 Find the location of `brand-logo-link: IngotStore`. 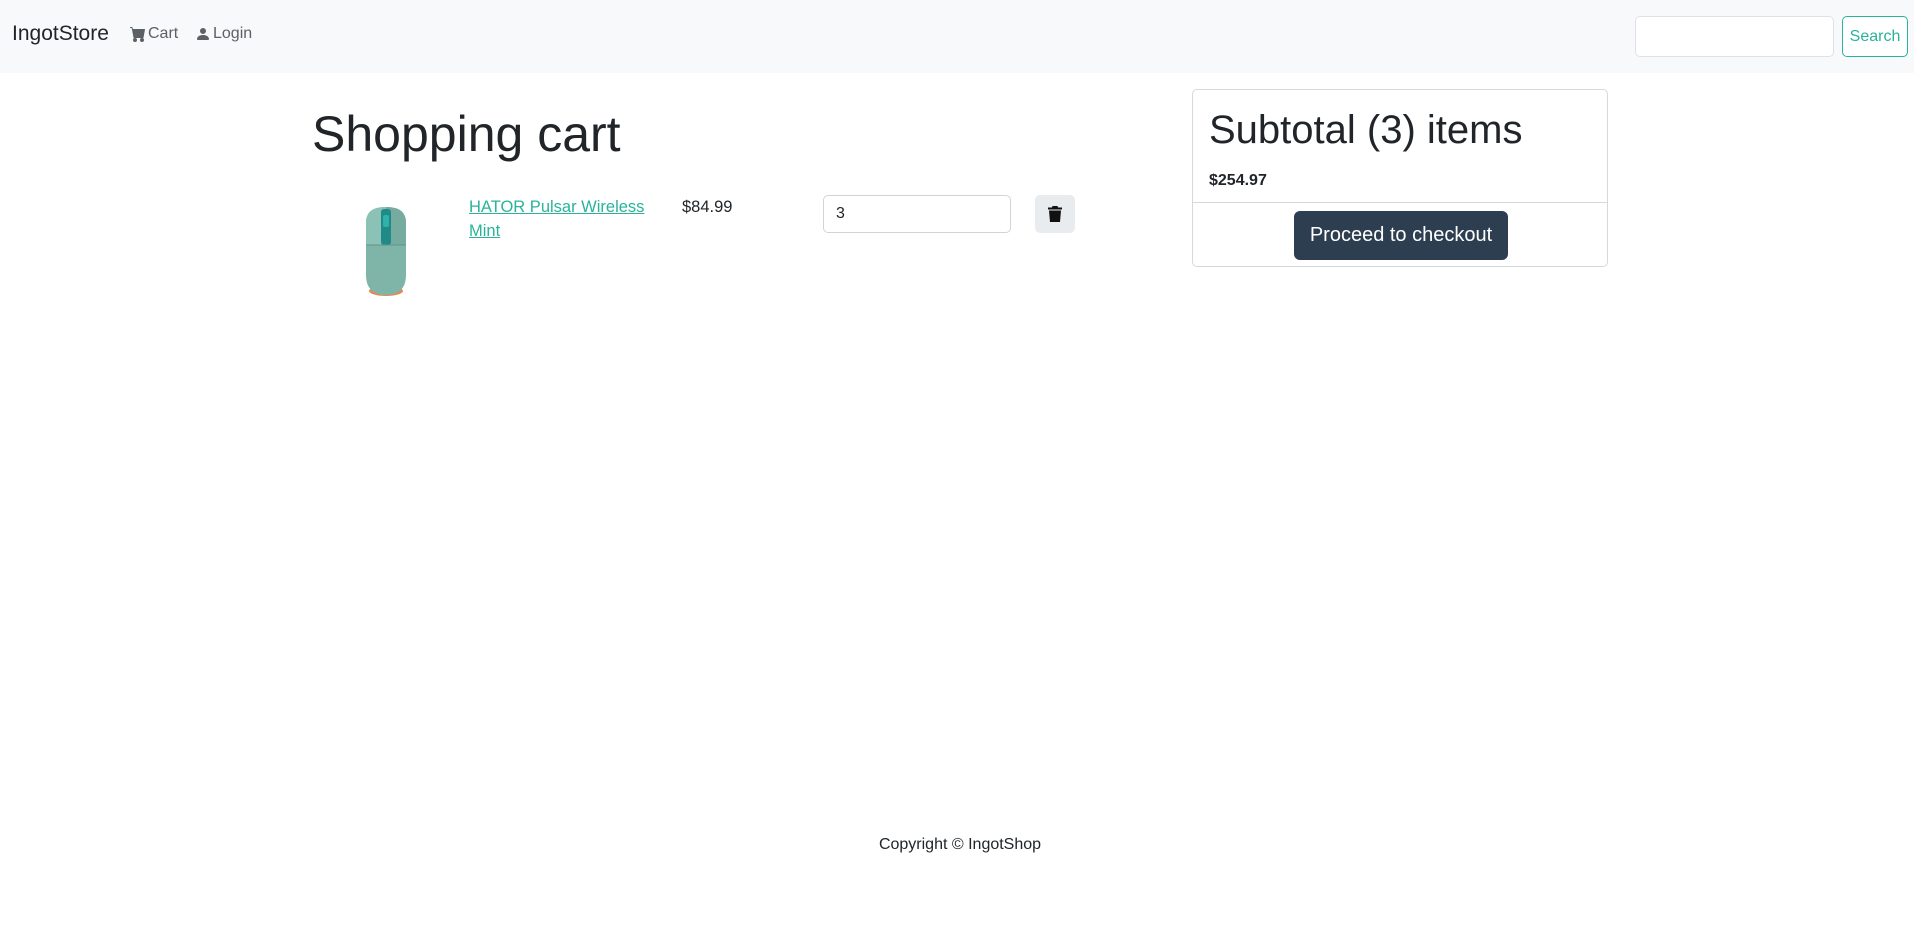

brand-logo-link: IngotStore is located at coordinates (60, 34).